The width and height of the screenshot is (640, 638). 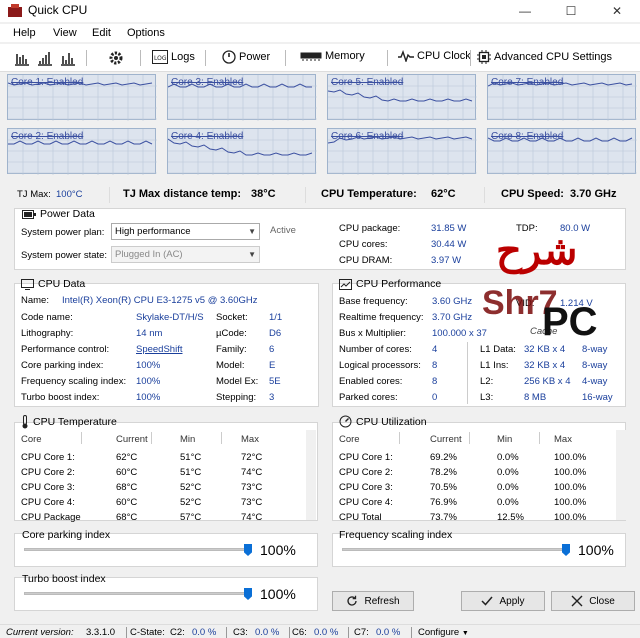 I want to click on cache-label: L1 Ins:, so click(x=494, y=365).